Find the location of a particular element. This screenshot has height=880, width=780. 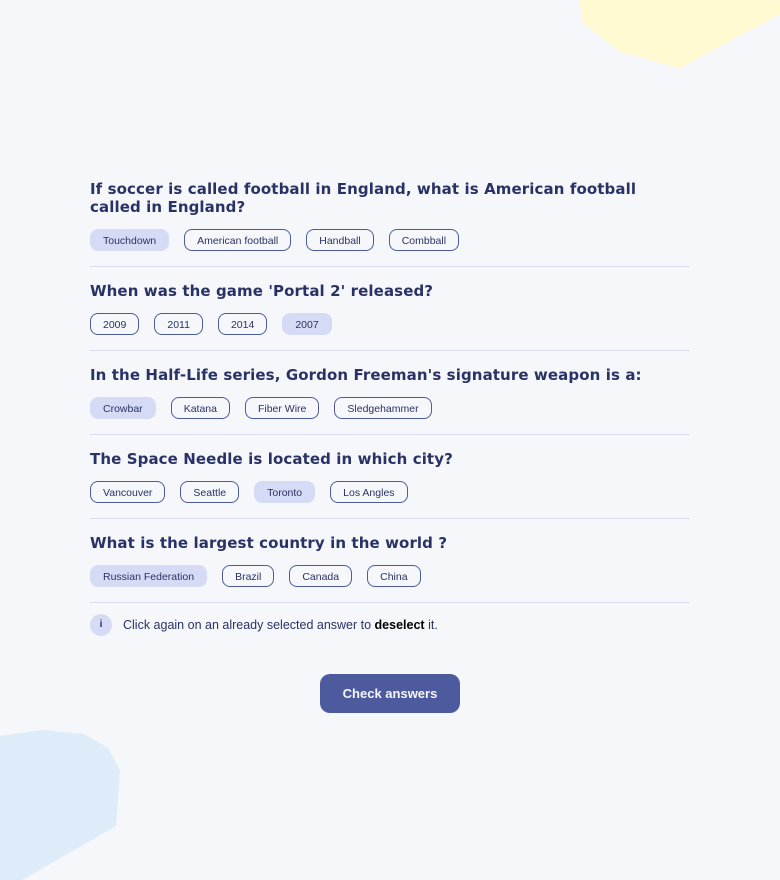

answer-options: Crowbar Katana Fiber Wire Sledgehammer is located at coordinates (390, 408).